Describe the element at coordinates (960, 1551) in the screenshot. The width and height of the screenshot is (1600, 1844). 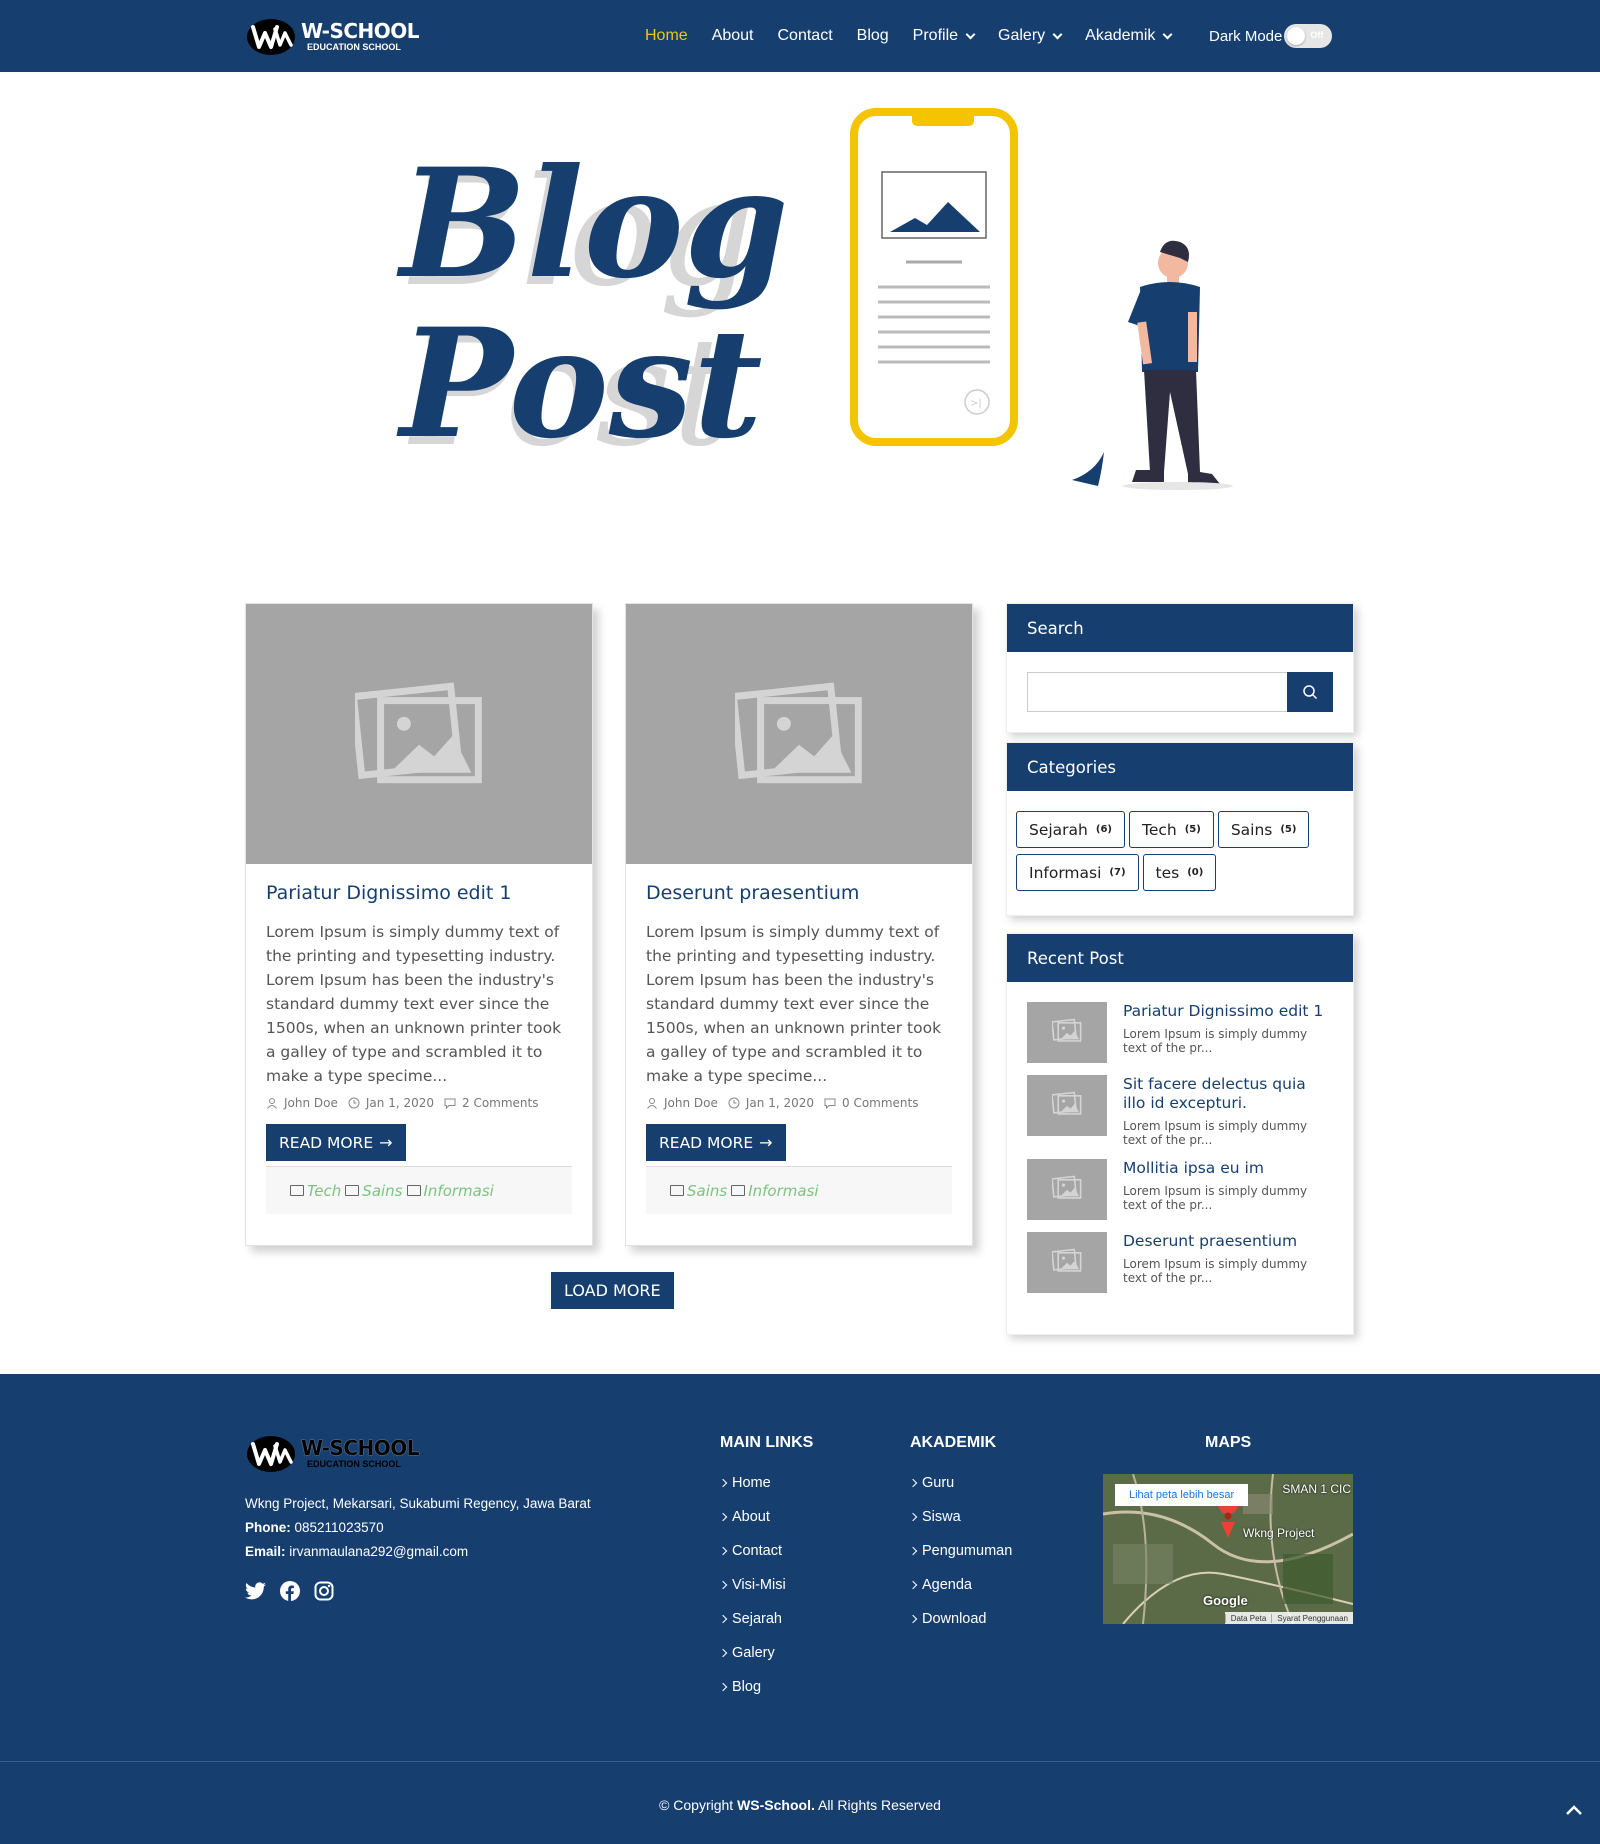
I see `footer-link-pengumuman: Pengumuman` at that location.